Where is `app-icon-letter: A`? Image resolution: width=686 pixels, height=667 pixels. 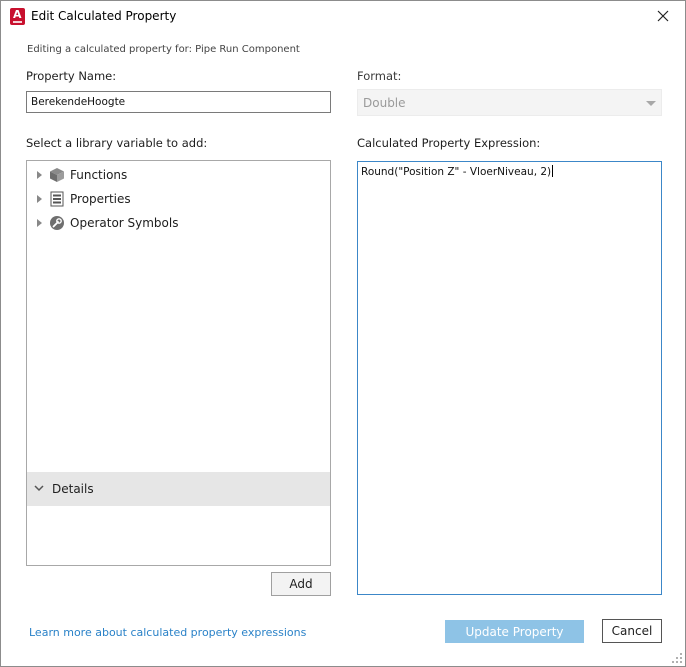
app-icon-letter: A is located at coordinates (17, 14).